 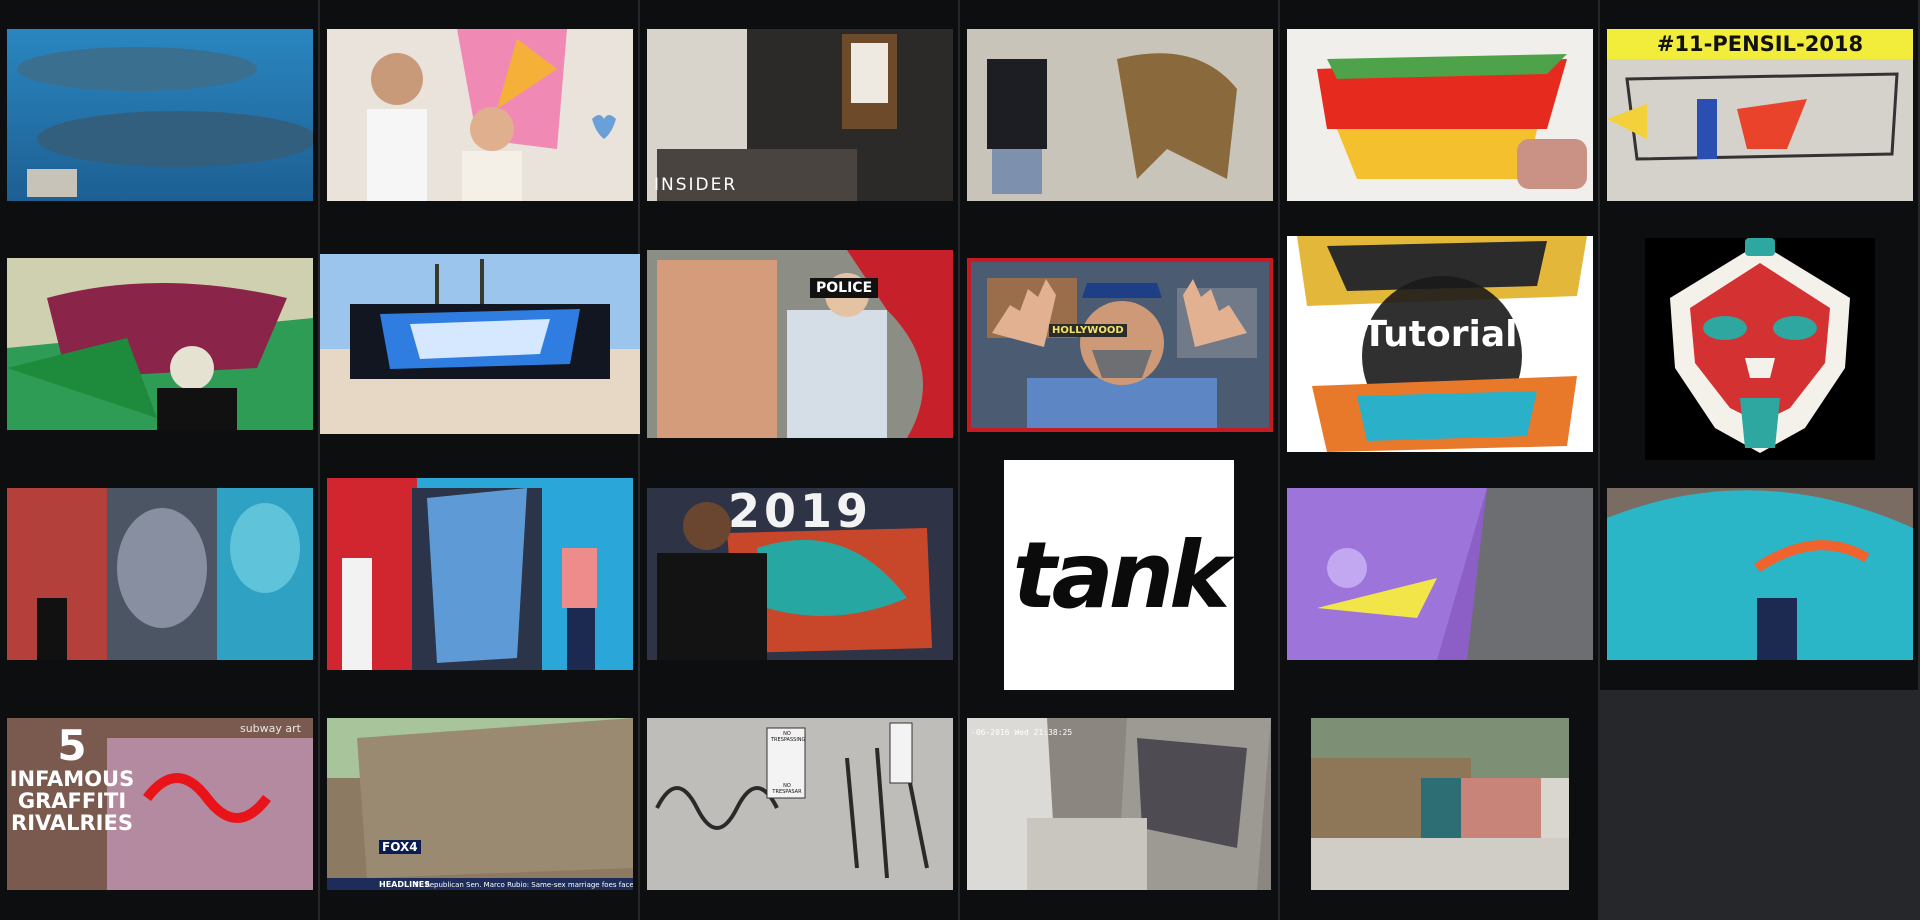 What do you see at coordinates (480, 574) in the screenshot?
I see `thumbnail-painting-wall` at bounding box center [480, 574].